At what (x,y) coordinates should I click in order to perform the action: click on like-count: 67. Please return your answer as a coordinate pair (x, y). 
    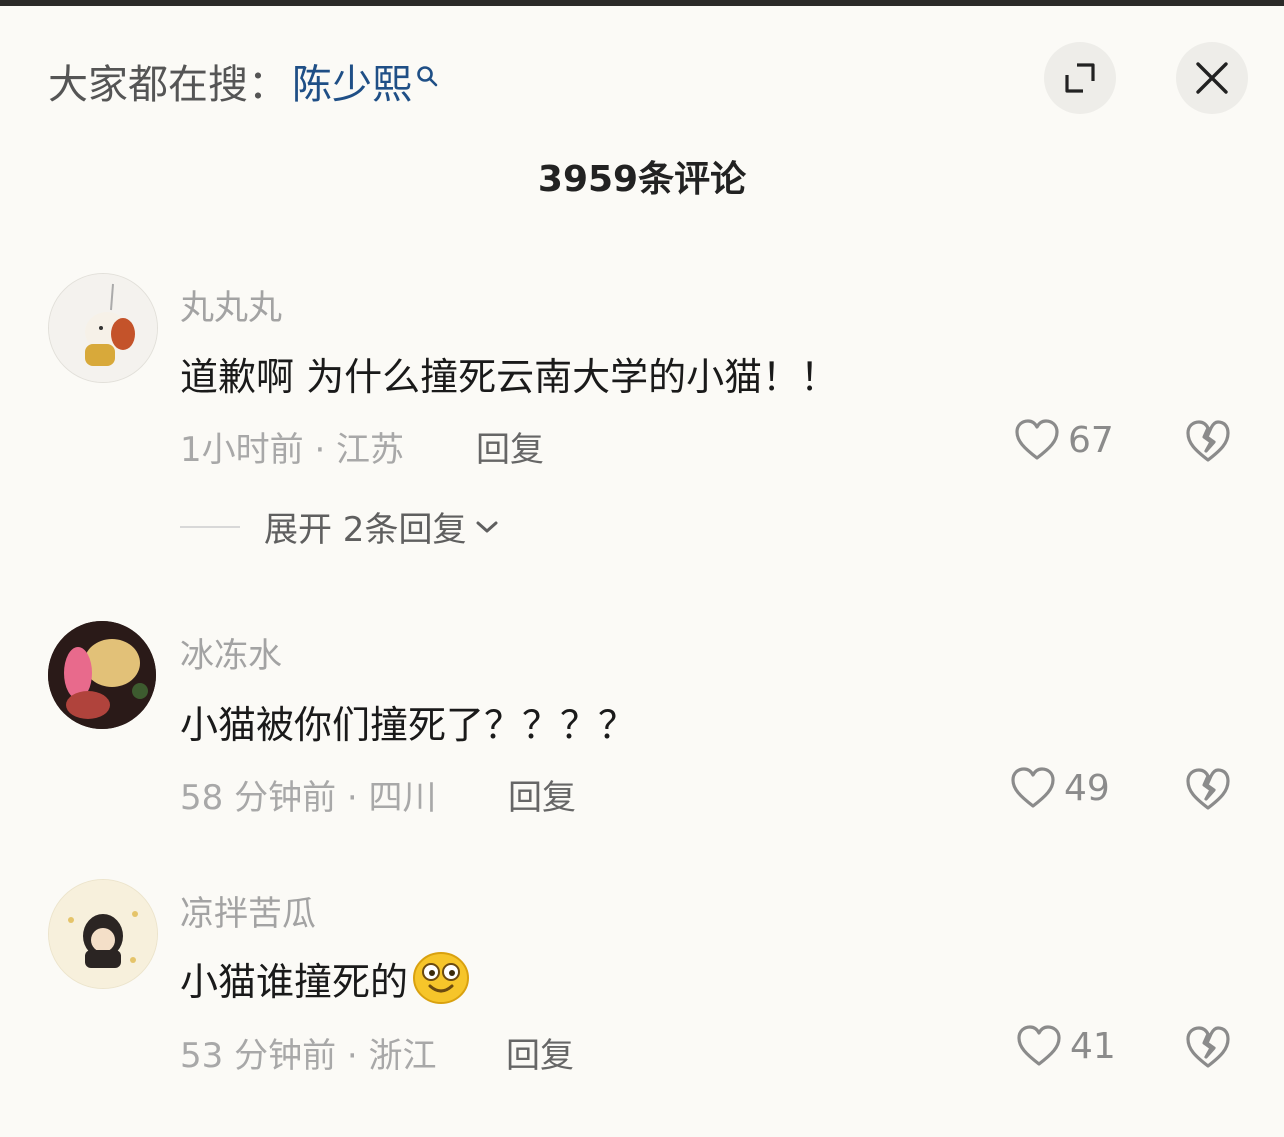
    Looking at the image, I should click on (1091, 440).